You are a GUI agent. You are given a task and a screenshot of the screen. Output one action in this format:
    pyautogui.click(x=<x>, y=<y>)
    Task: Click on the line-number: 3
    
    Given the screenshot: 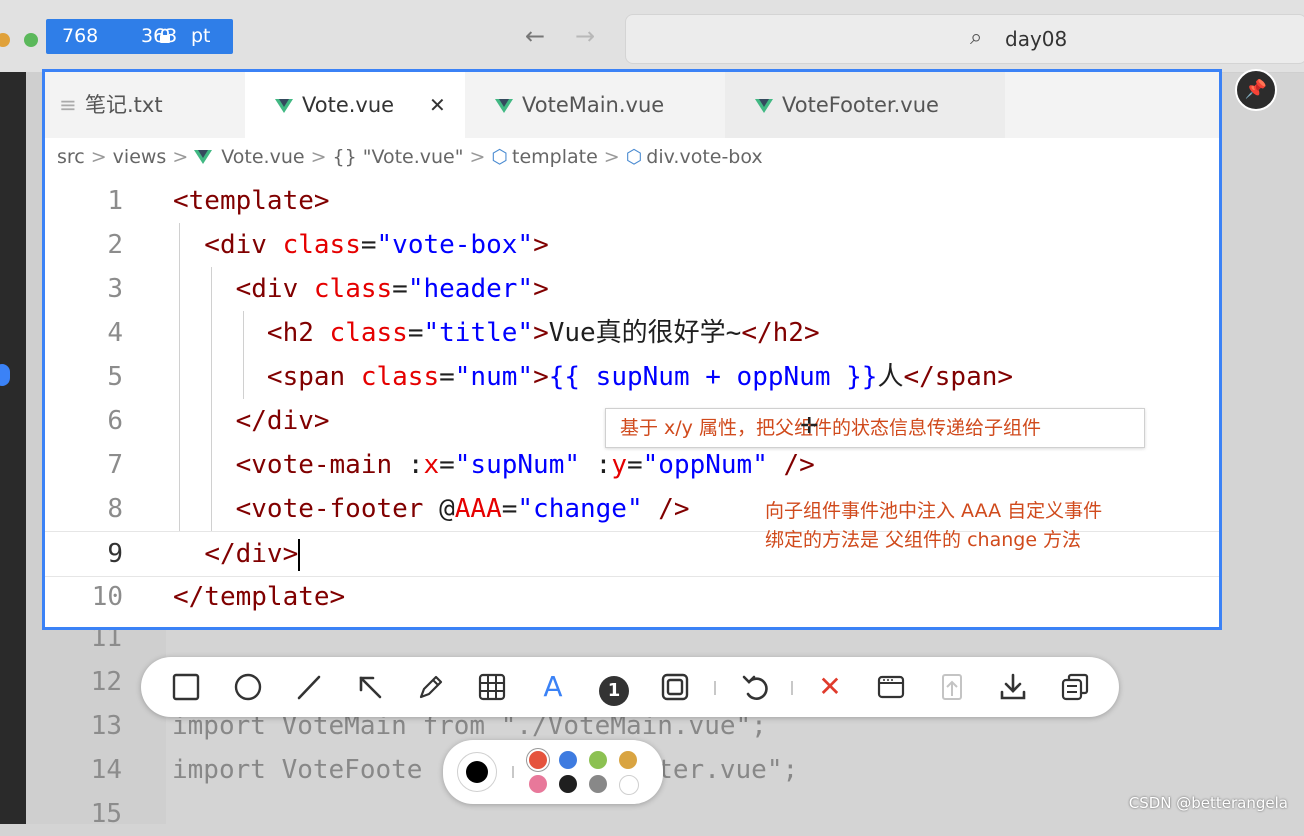 What is the action you would take?
    pyautogui.click(x=115, y=289)
    